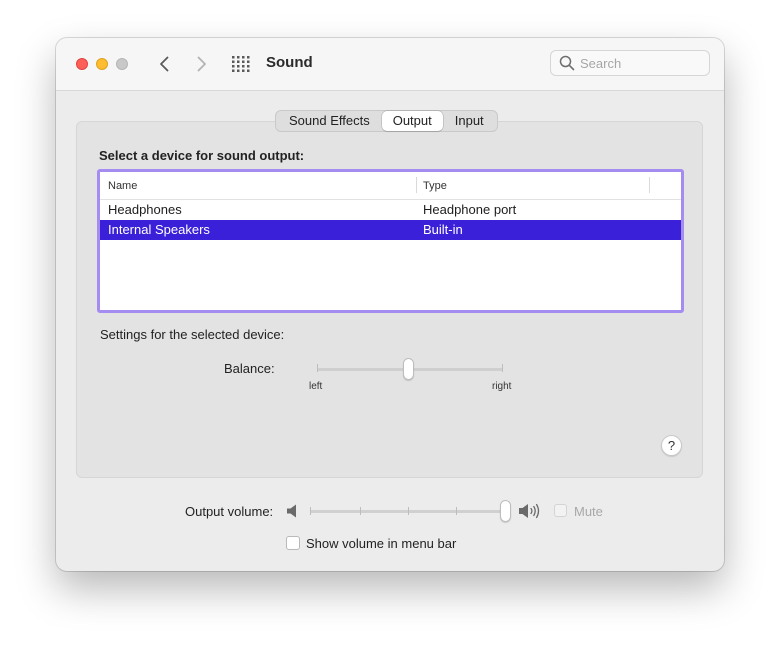 The width and height of the screenshot is (780, 645). Describe the element at coordinates (390, 230) in the screenshot. I see `table-row-internal-speakers: Internal Speakers Built-in` at that location.